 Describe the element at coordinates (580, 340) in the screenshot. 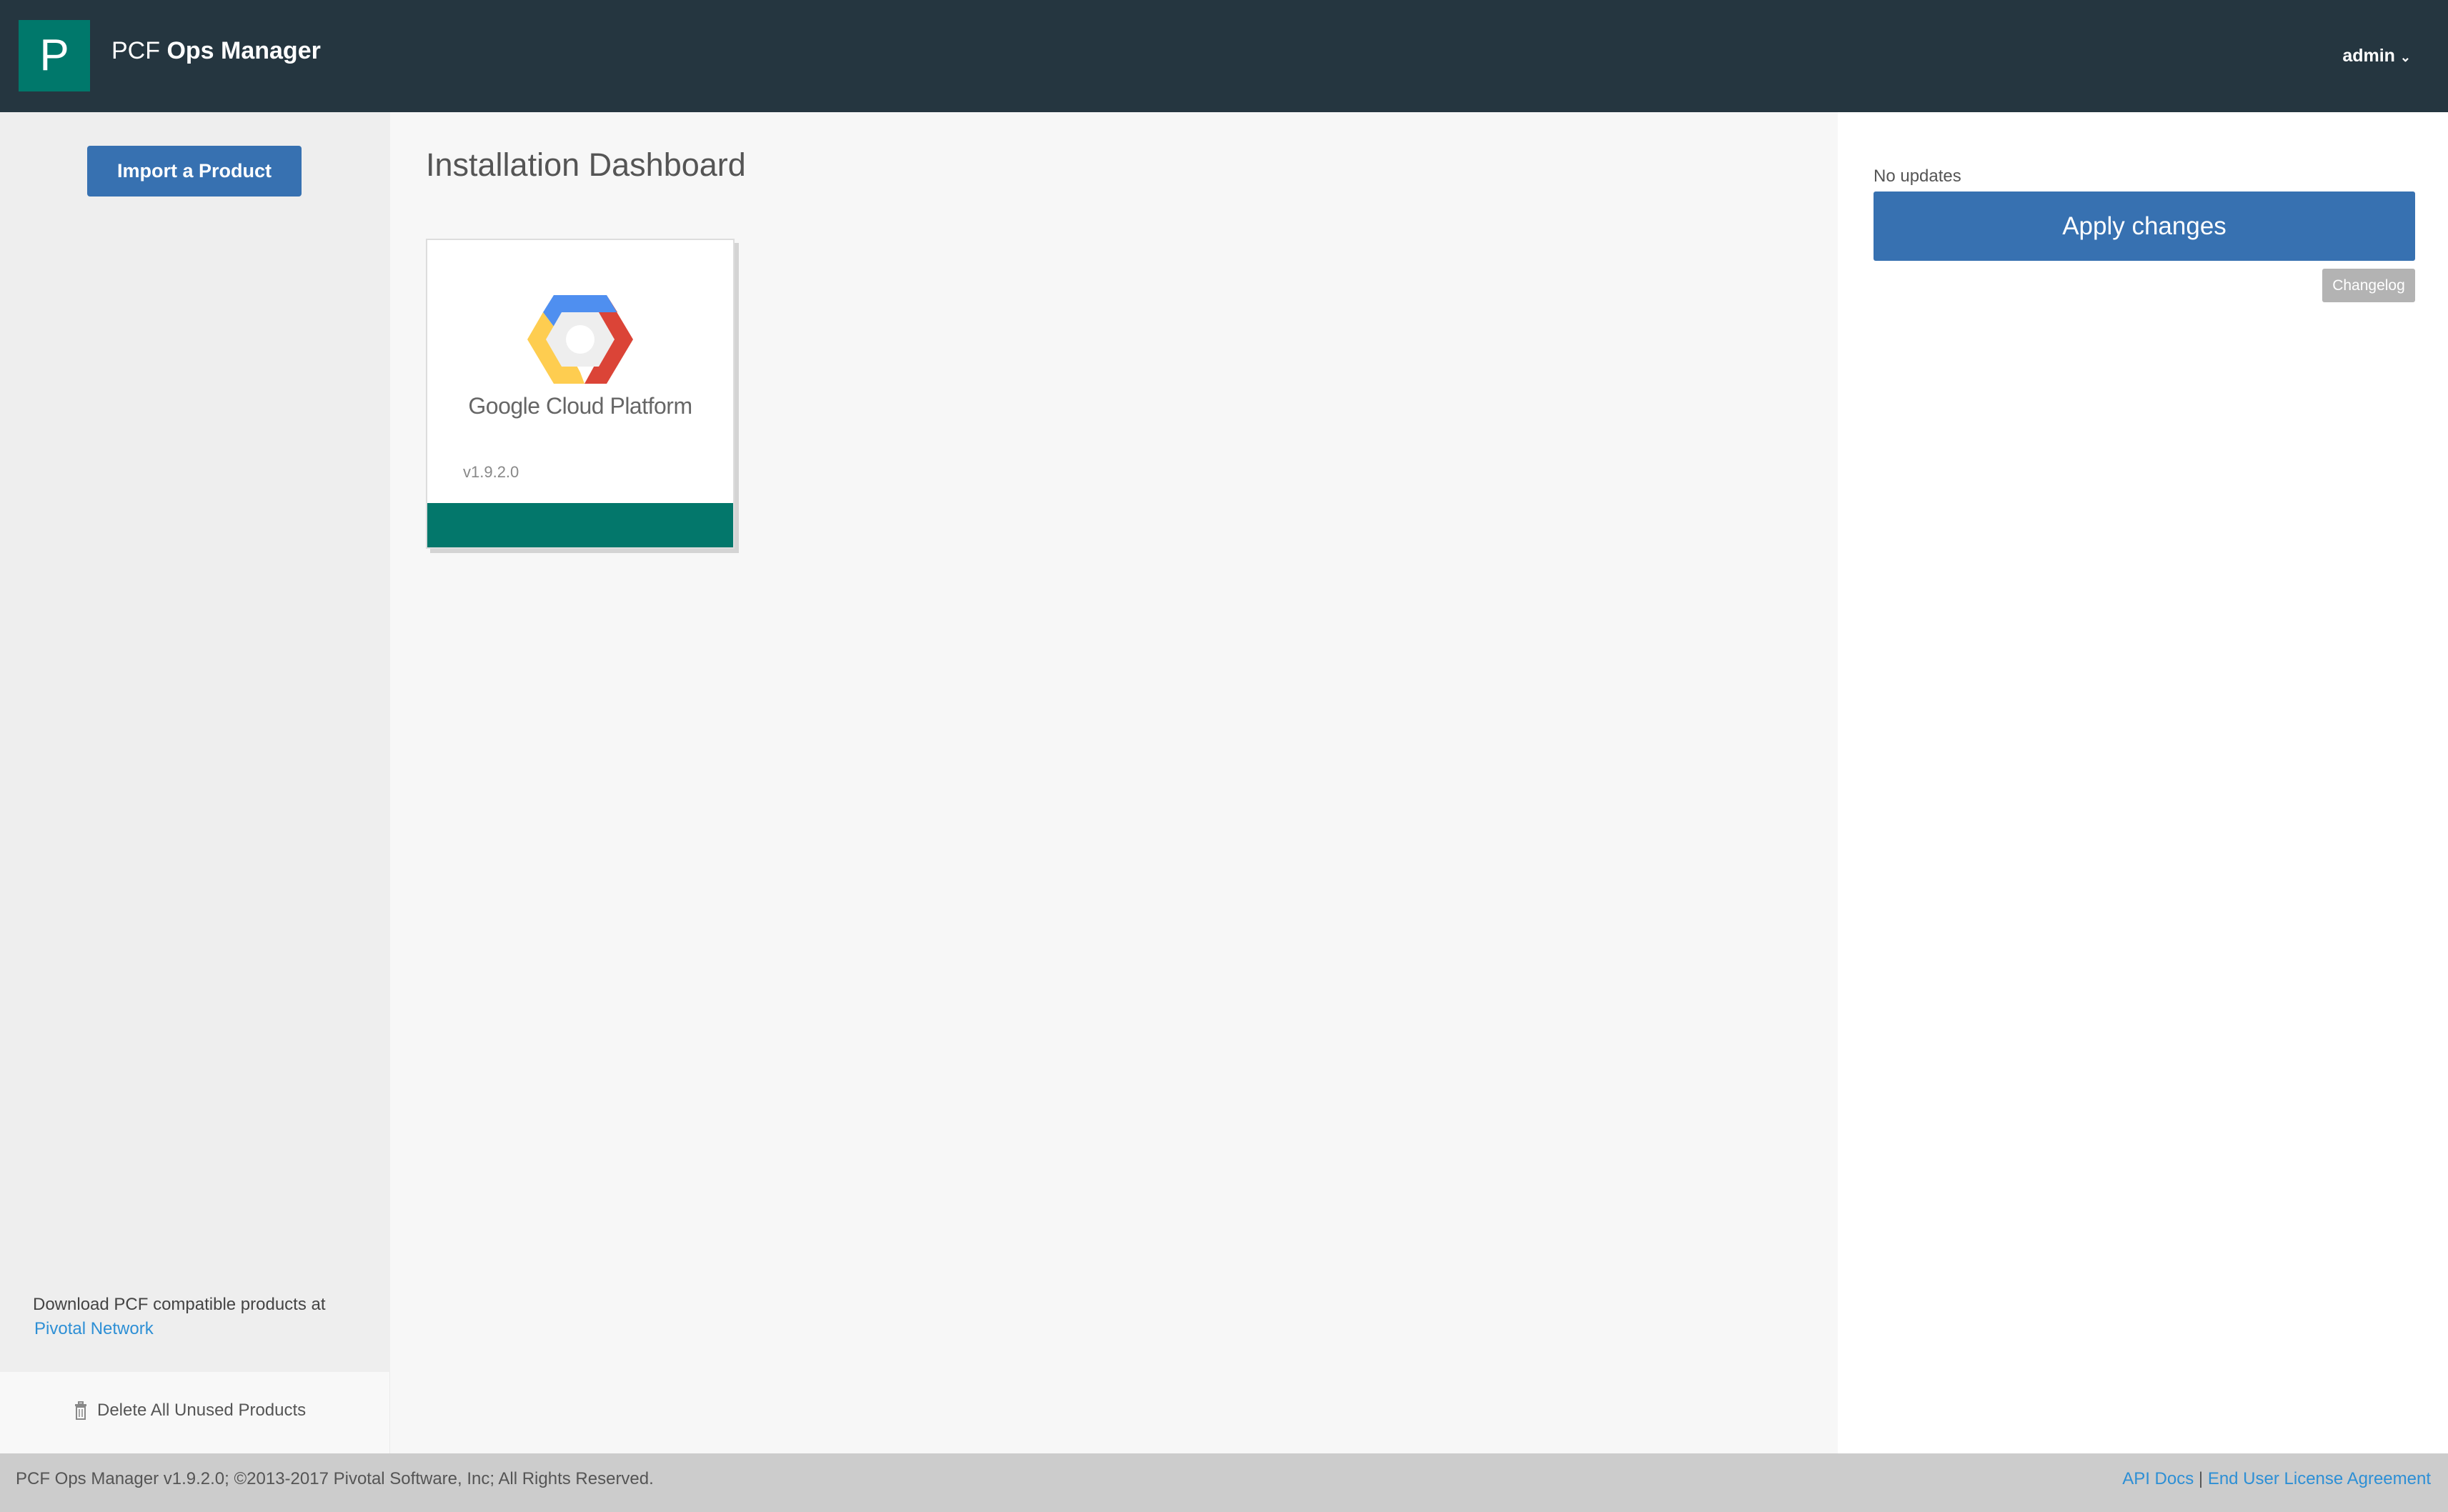

I see `google-cloud-logo` at that location.